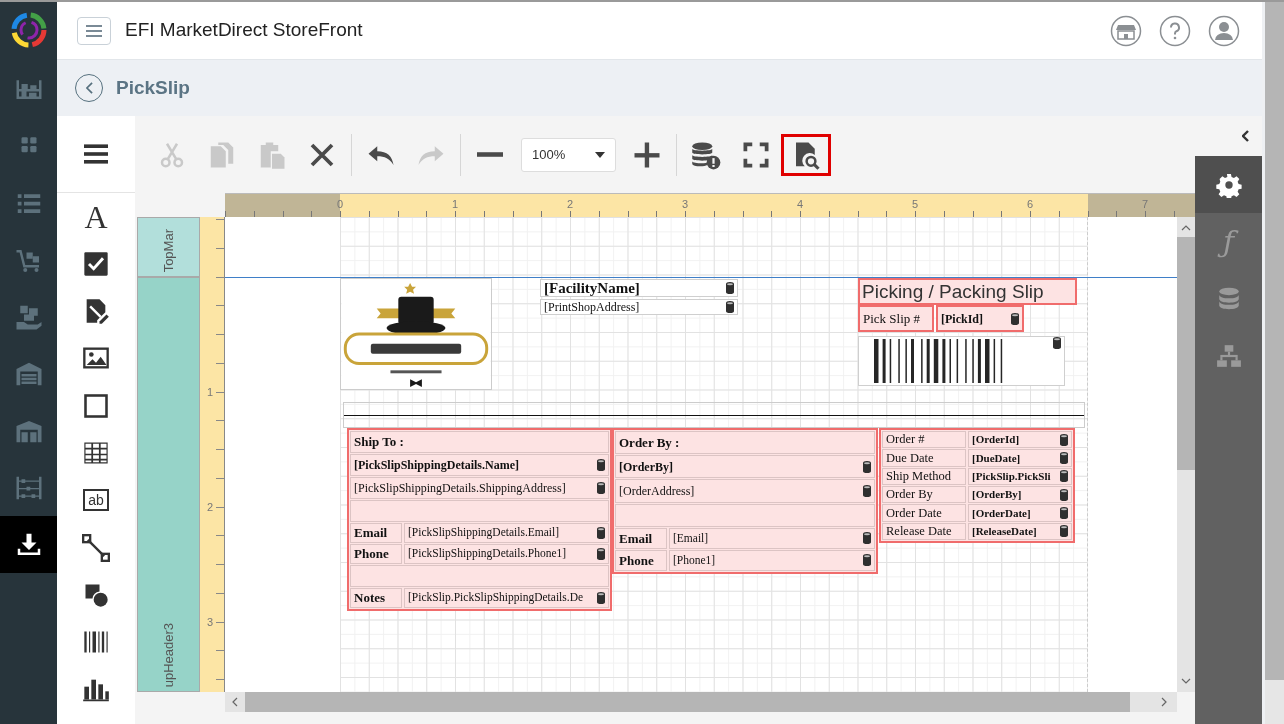 This screenshot has width=1284, height=724. I want to click on field-label: Due Date, so click(924, 458).